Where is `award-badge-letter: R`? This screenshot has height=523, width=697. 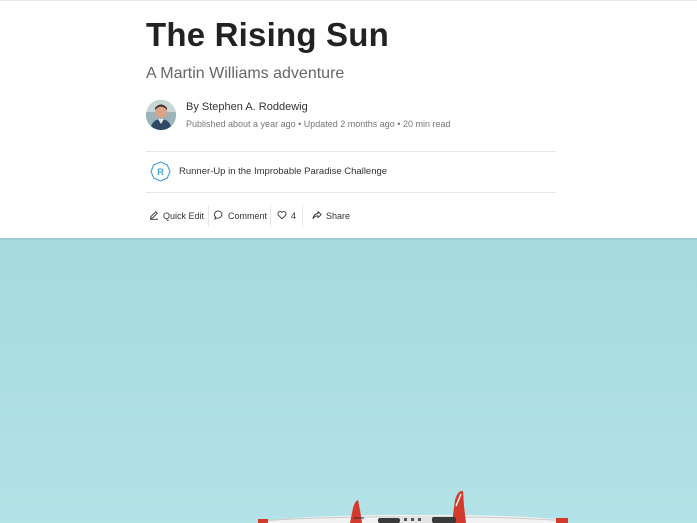 award-badge-letter: R is located at coordinates (160, 172).